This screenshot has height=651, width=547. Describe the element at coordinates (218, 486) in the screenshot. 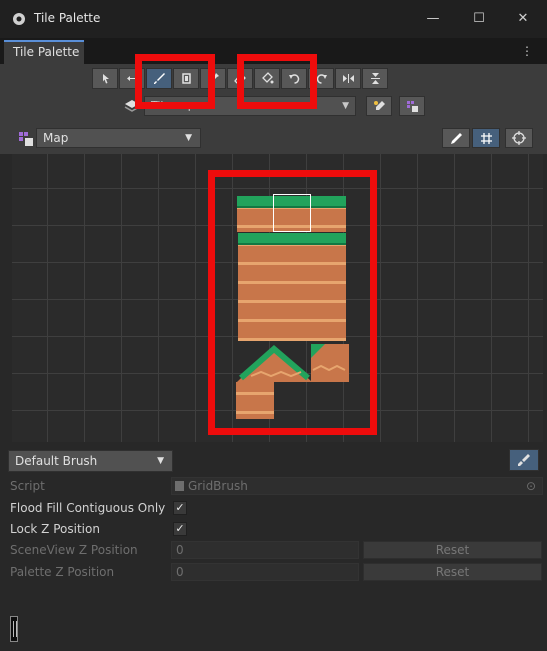

I see `script-field-value: GridBrush` at that location.